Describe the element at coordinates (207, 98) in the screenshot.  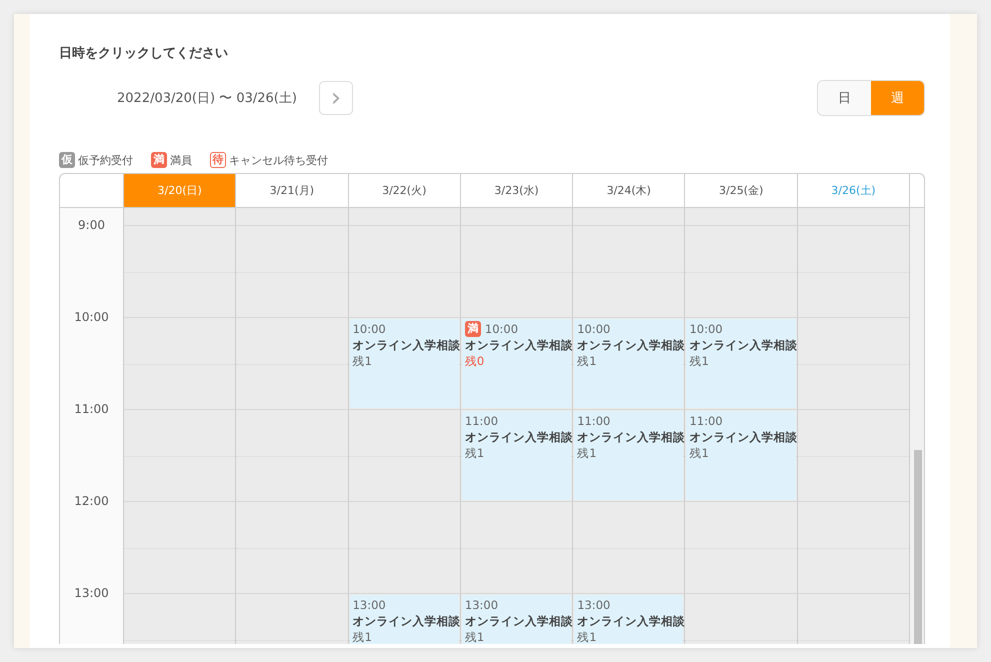
I see `date-range: 2022/03/20(日) 〜 03/26(土)` at that location.